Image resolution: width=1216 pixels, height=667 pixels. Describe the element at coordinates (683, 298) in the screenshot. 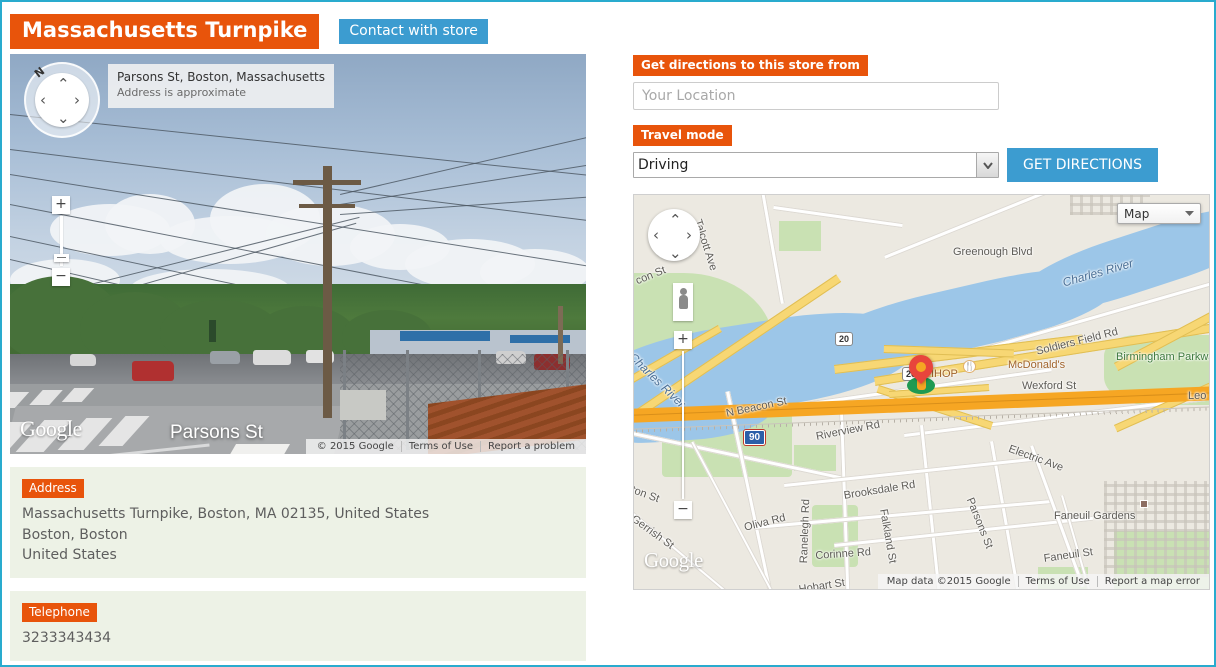

I see `pegman-icon` at that location.